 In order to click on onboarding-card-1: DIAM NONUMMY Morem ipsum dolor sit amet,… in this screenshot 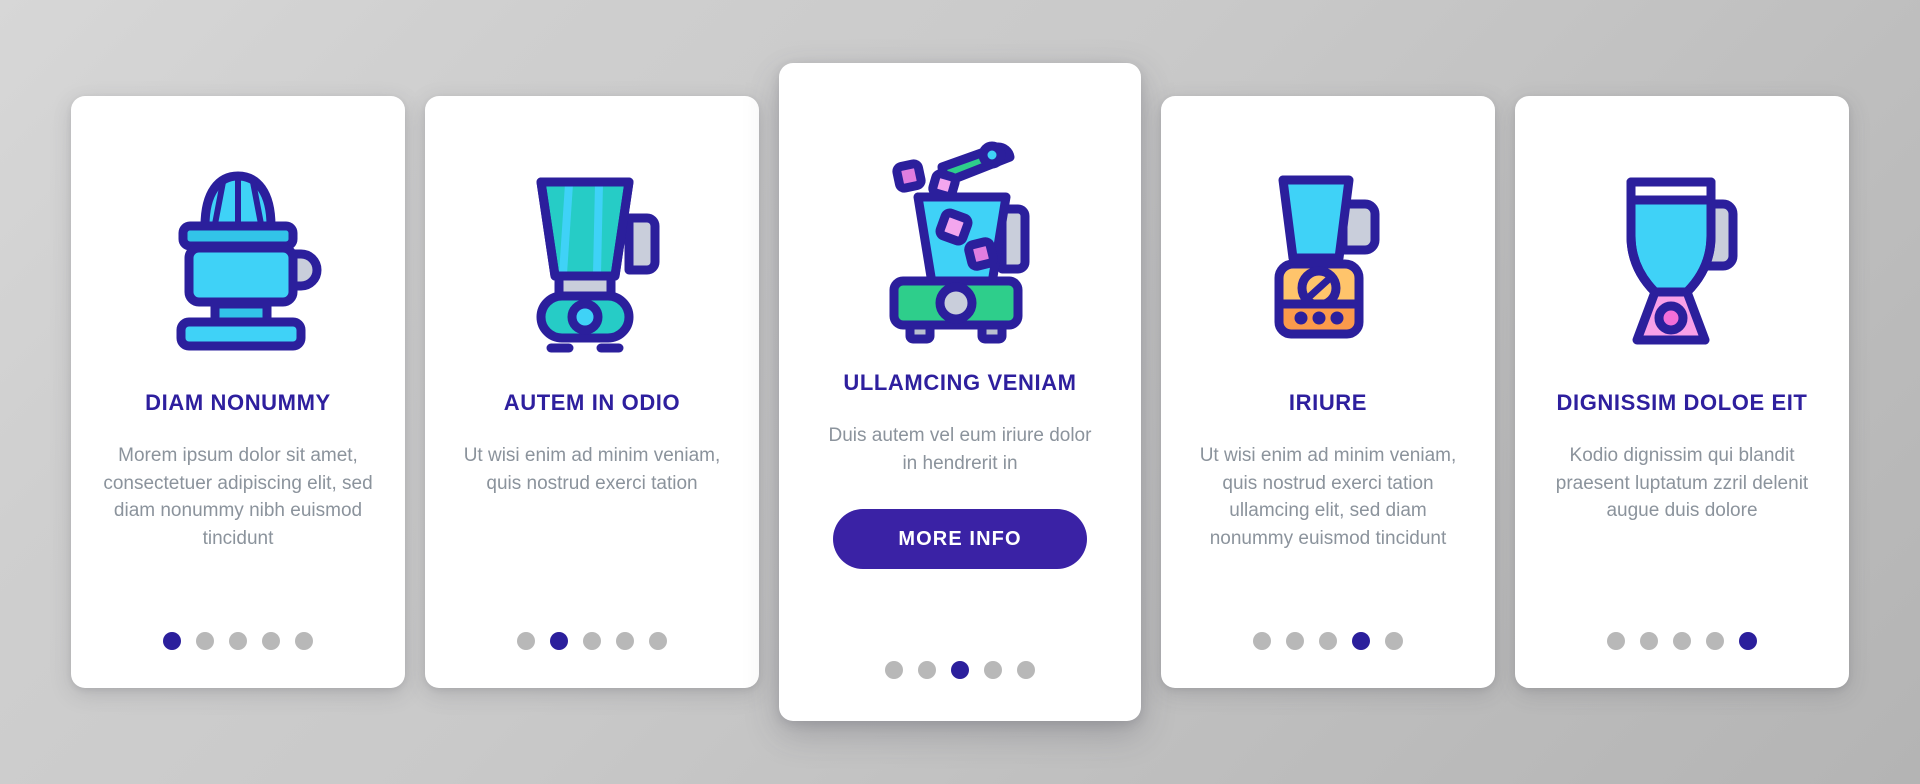, I will do `click(238, 392)`.